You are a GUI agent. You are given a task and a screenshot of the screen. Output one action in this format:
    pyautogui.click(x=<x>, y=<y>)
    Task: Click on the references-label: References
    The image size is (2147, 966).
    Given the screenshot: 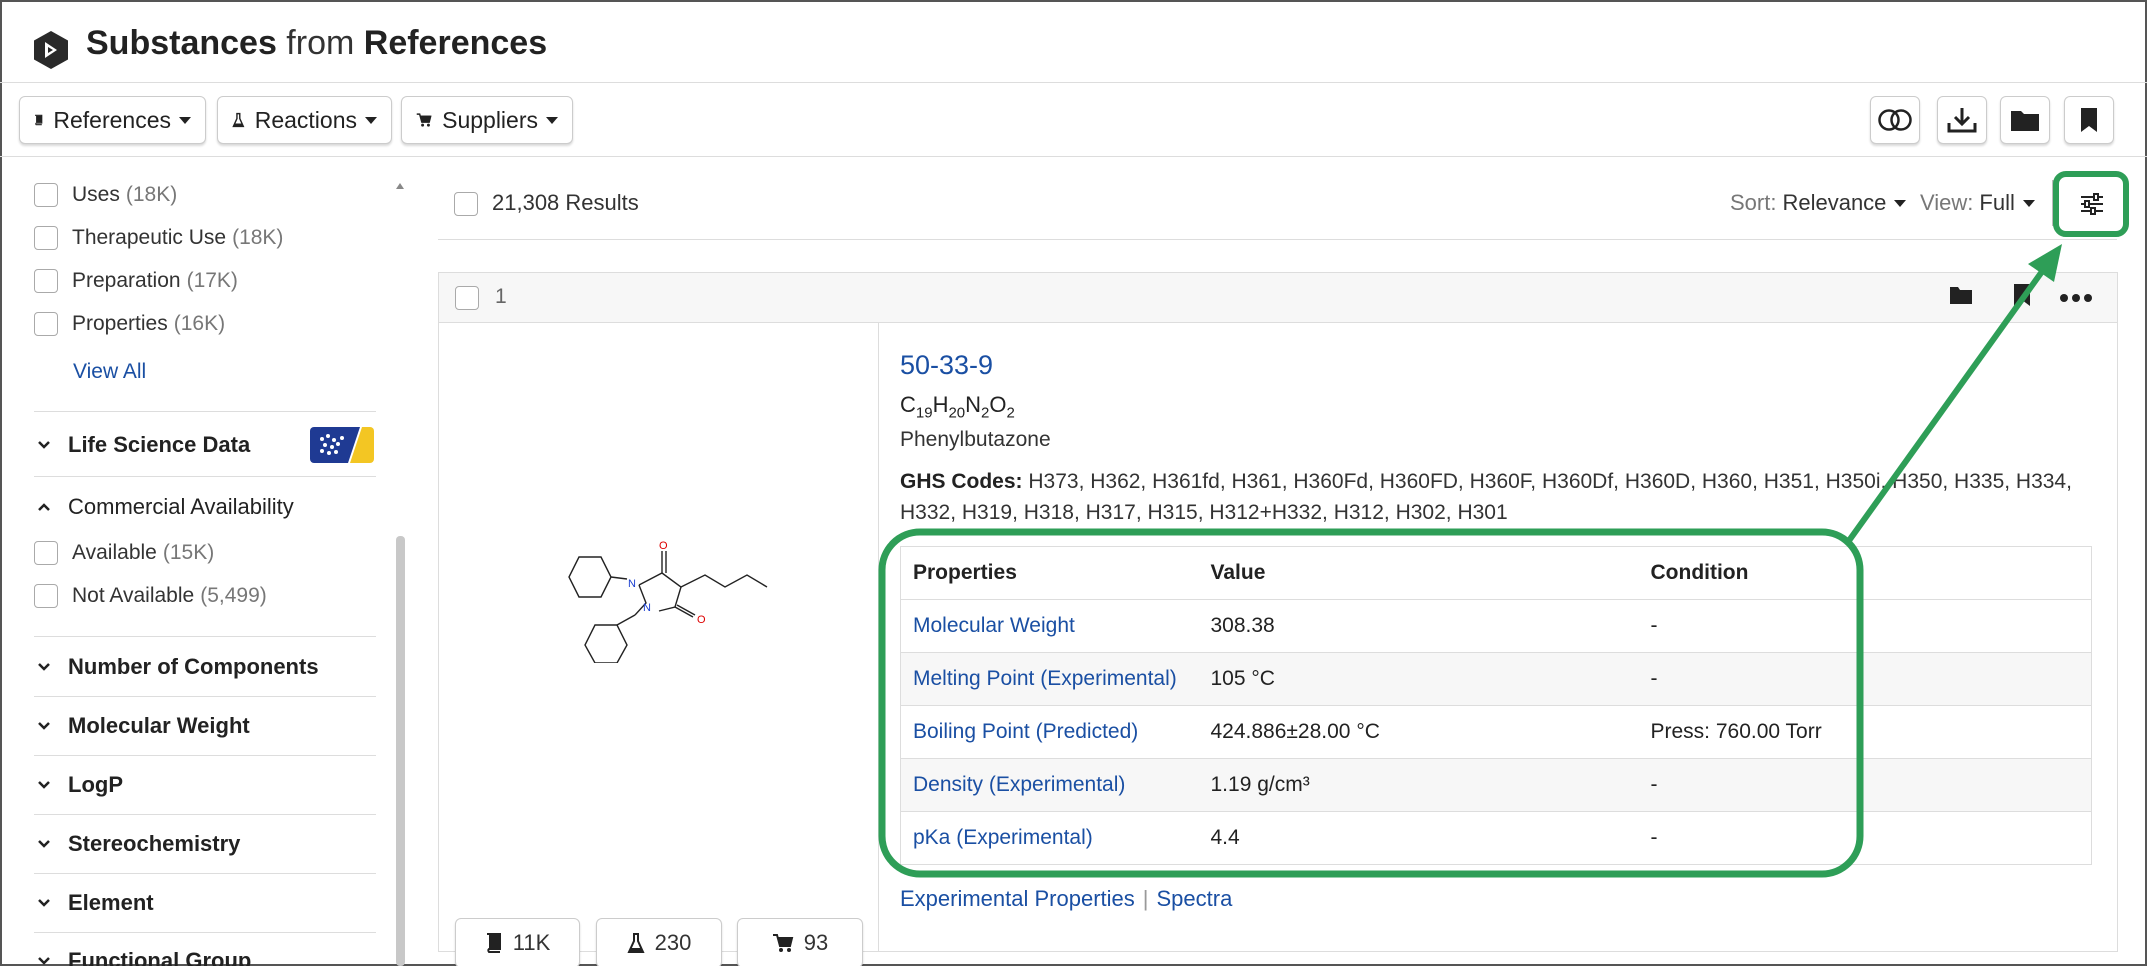 What is the action you would take?
    pyautogui.click(x=112, y=119)
    